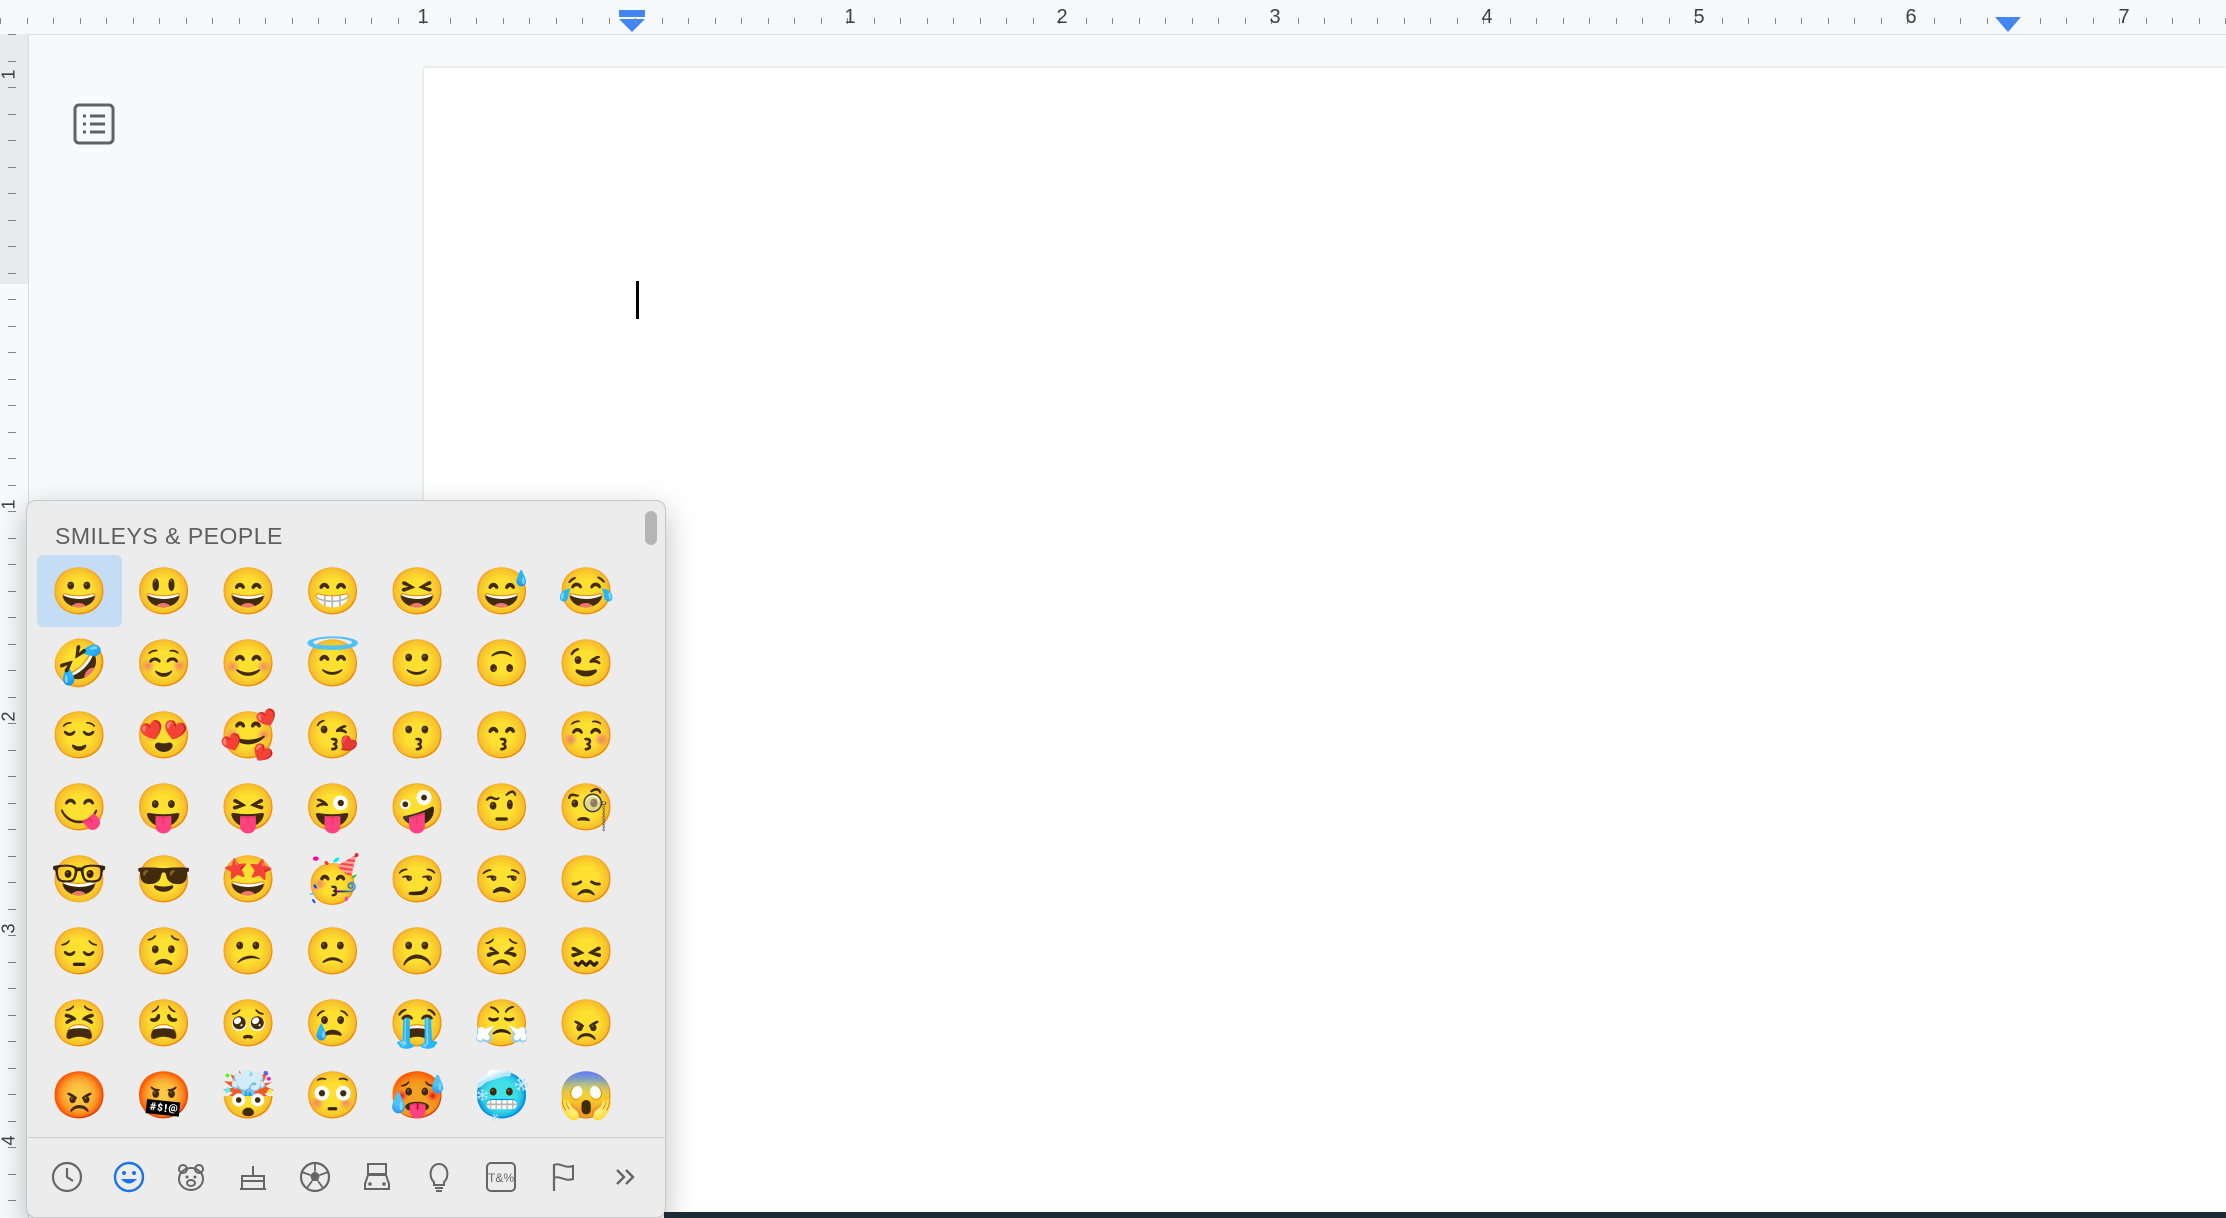 This screenshot has width=2226, height=1218. I want to click on cake-icon, so click(253, 1178).